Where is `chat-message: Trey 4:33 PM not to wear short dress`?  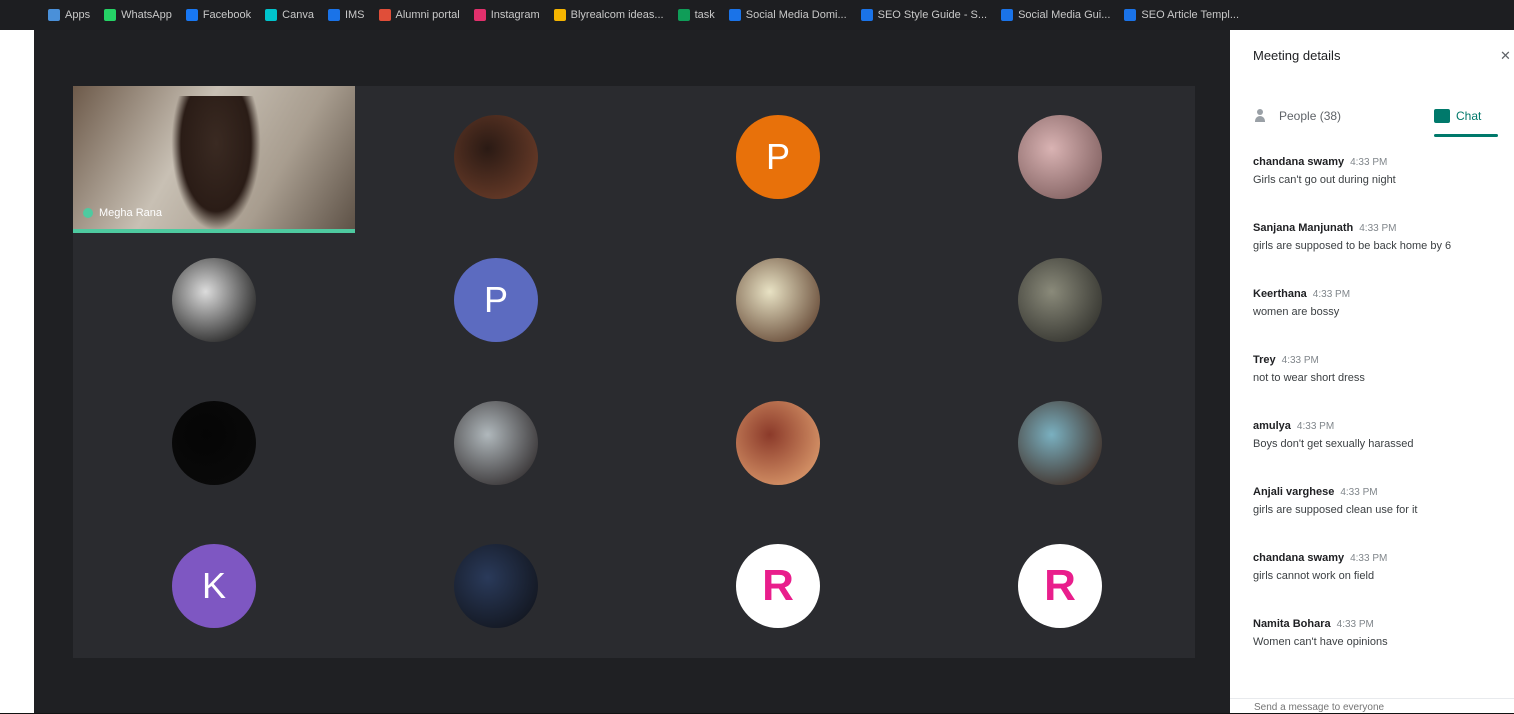 chat-message: Trey 4:33 PM not to wear short dress is located at coordinates (1378, 387).